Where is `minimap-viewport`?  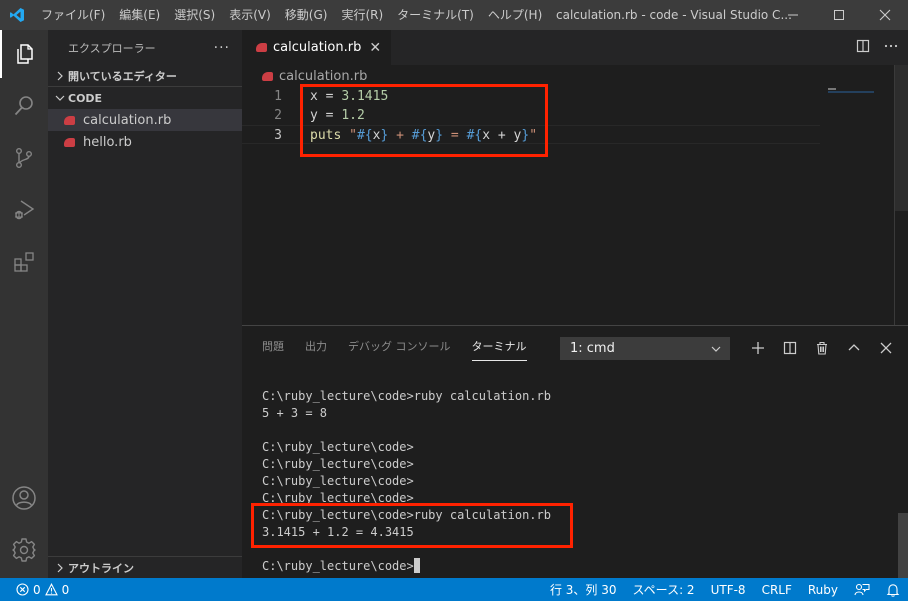
minimap-viewport is located at coordinates (851, 92).